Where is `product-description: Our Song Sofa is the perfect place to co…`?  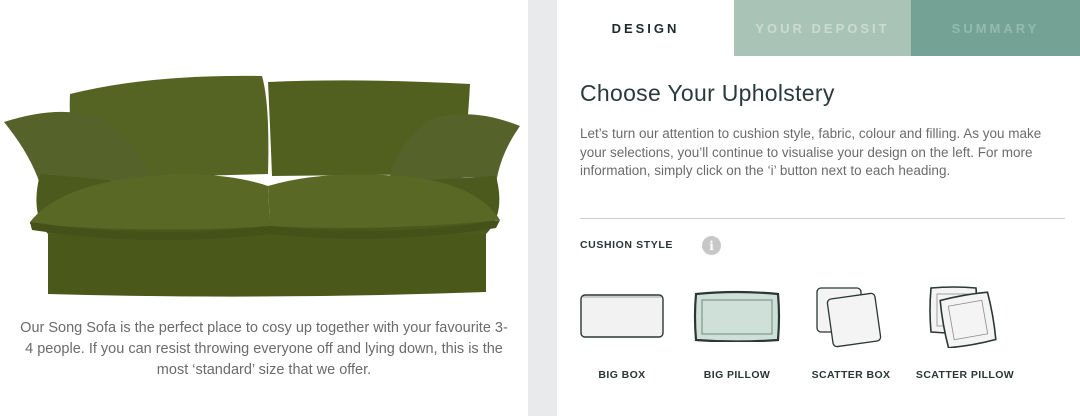 product-description: Our Song Sofa is the perfect place to co… is located at coordinates (264, 349).